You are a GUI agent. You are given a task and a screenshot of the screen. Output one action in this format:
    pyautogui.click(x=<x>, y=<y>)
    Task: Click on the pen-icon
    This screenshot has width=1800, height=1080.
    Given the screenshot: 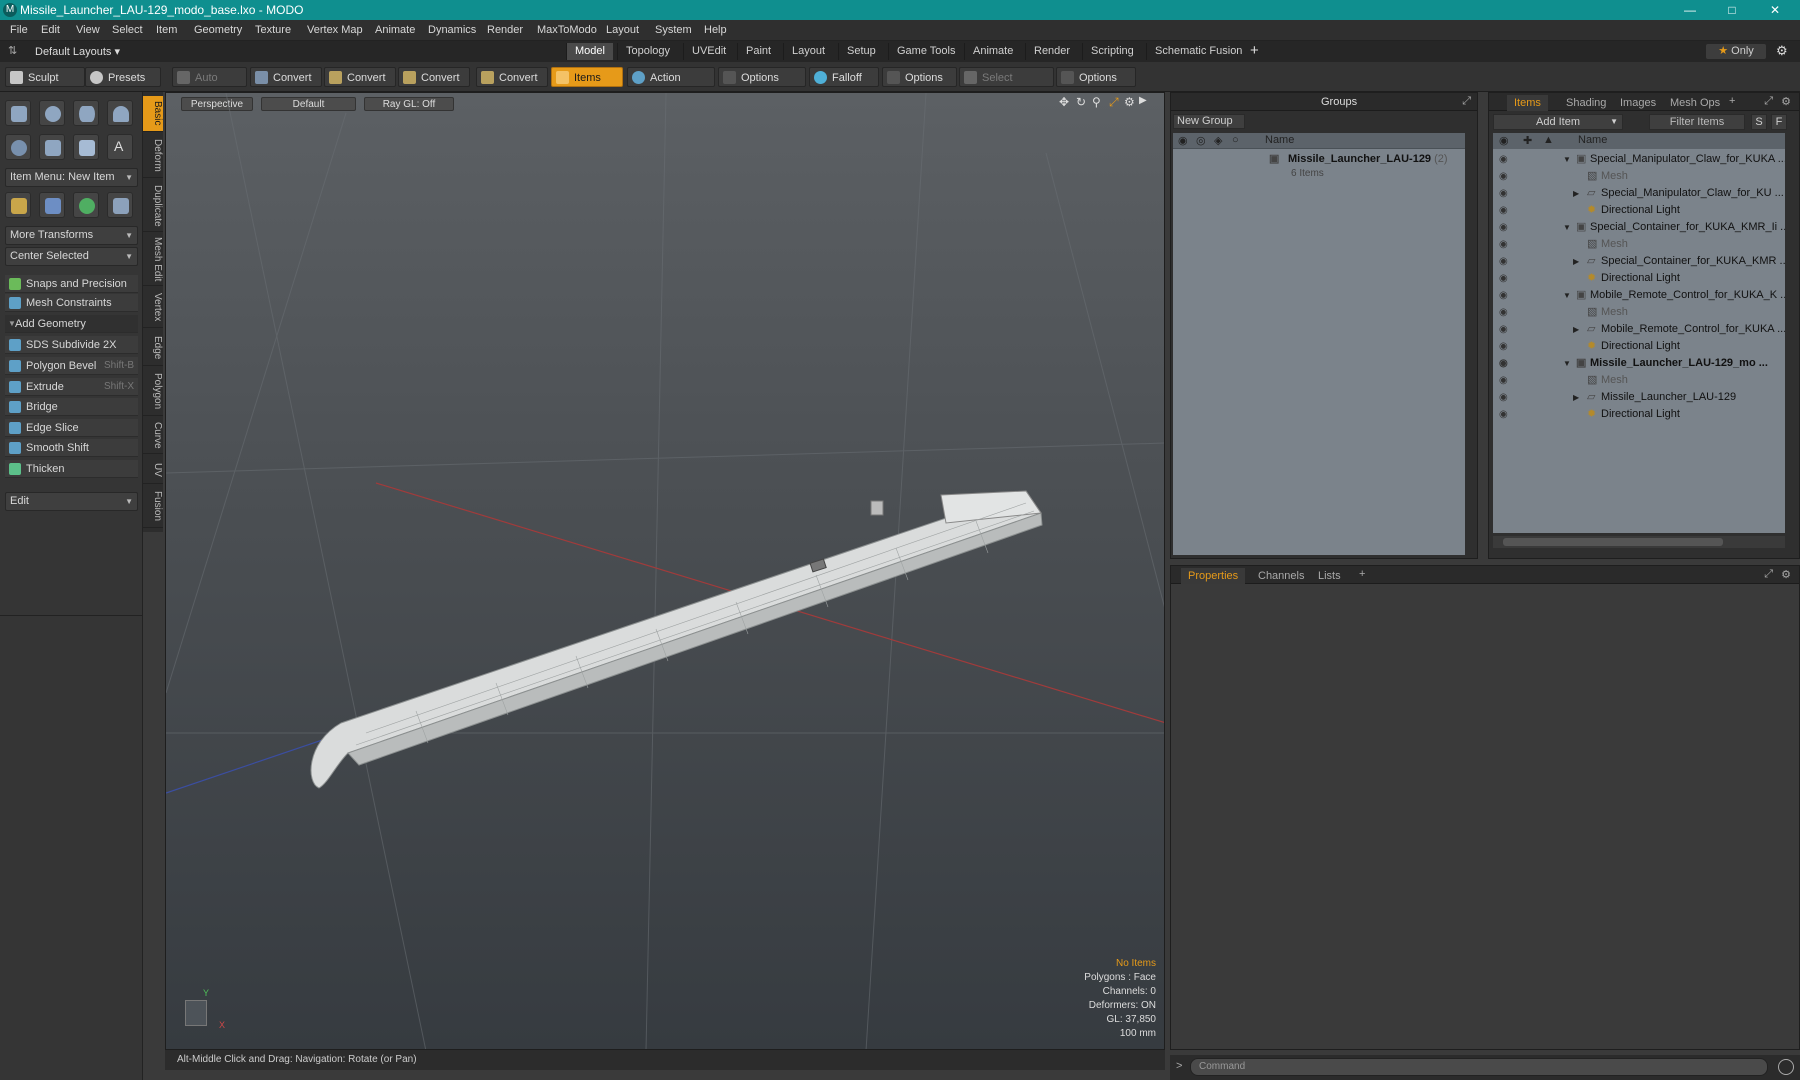 What is the action you would take?
    pyautogui.click(x=86, y=147)
    